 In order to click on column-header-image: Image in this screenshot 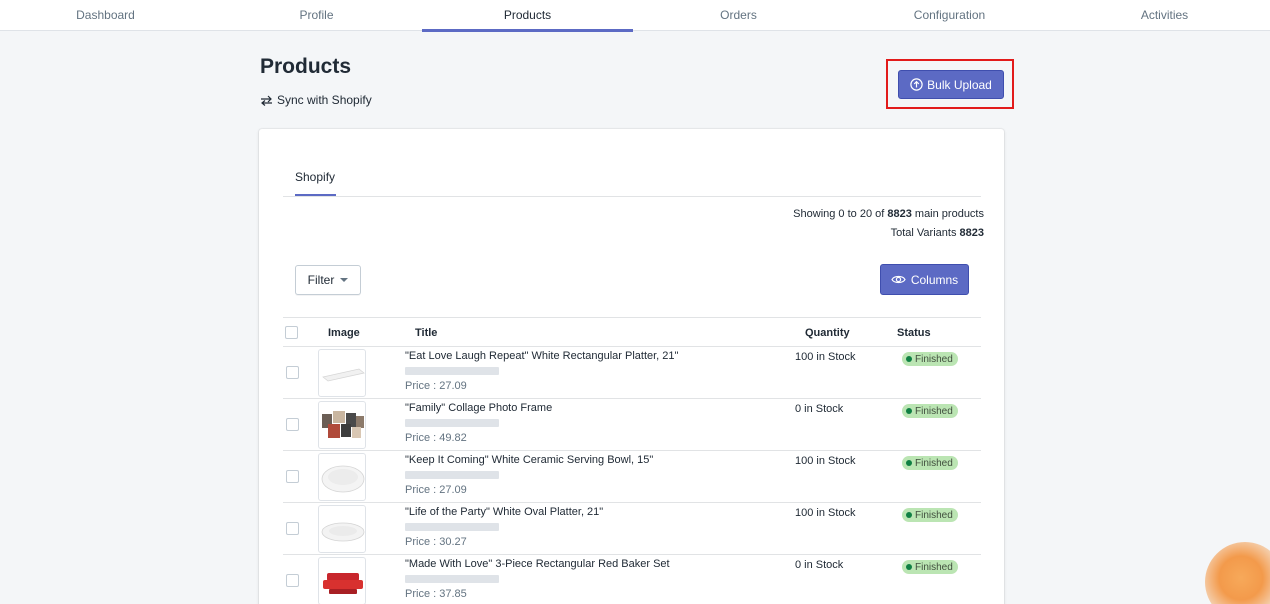, I will do `click(344, 333)`.